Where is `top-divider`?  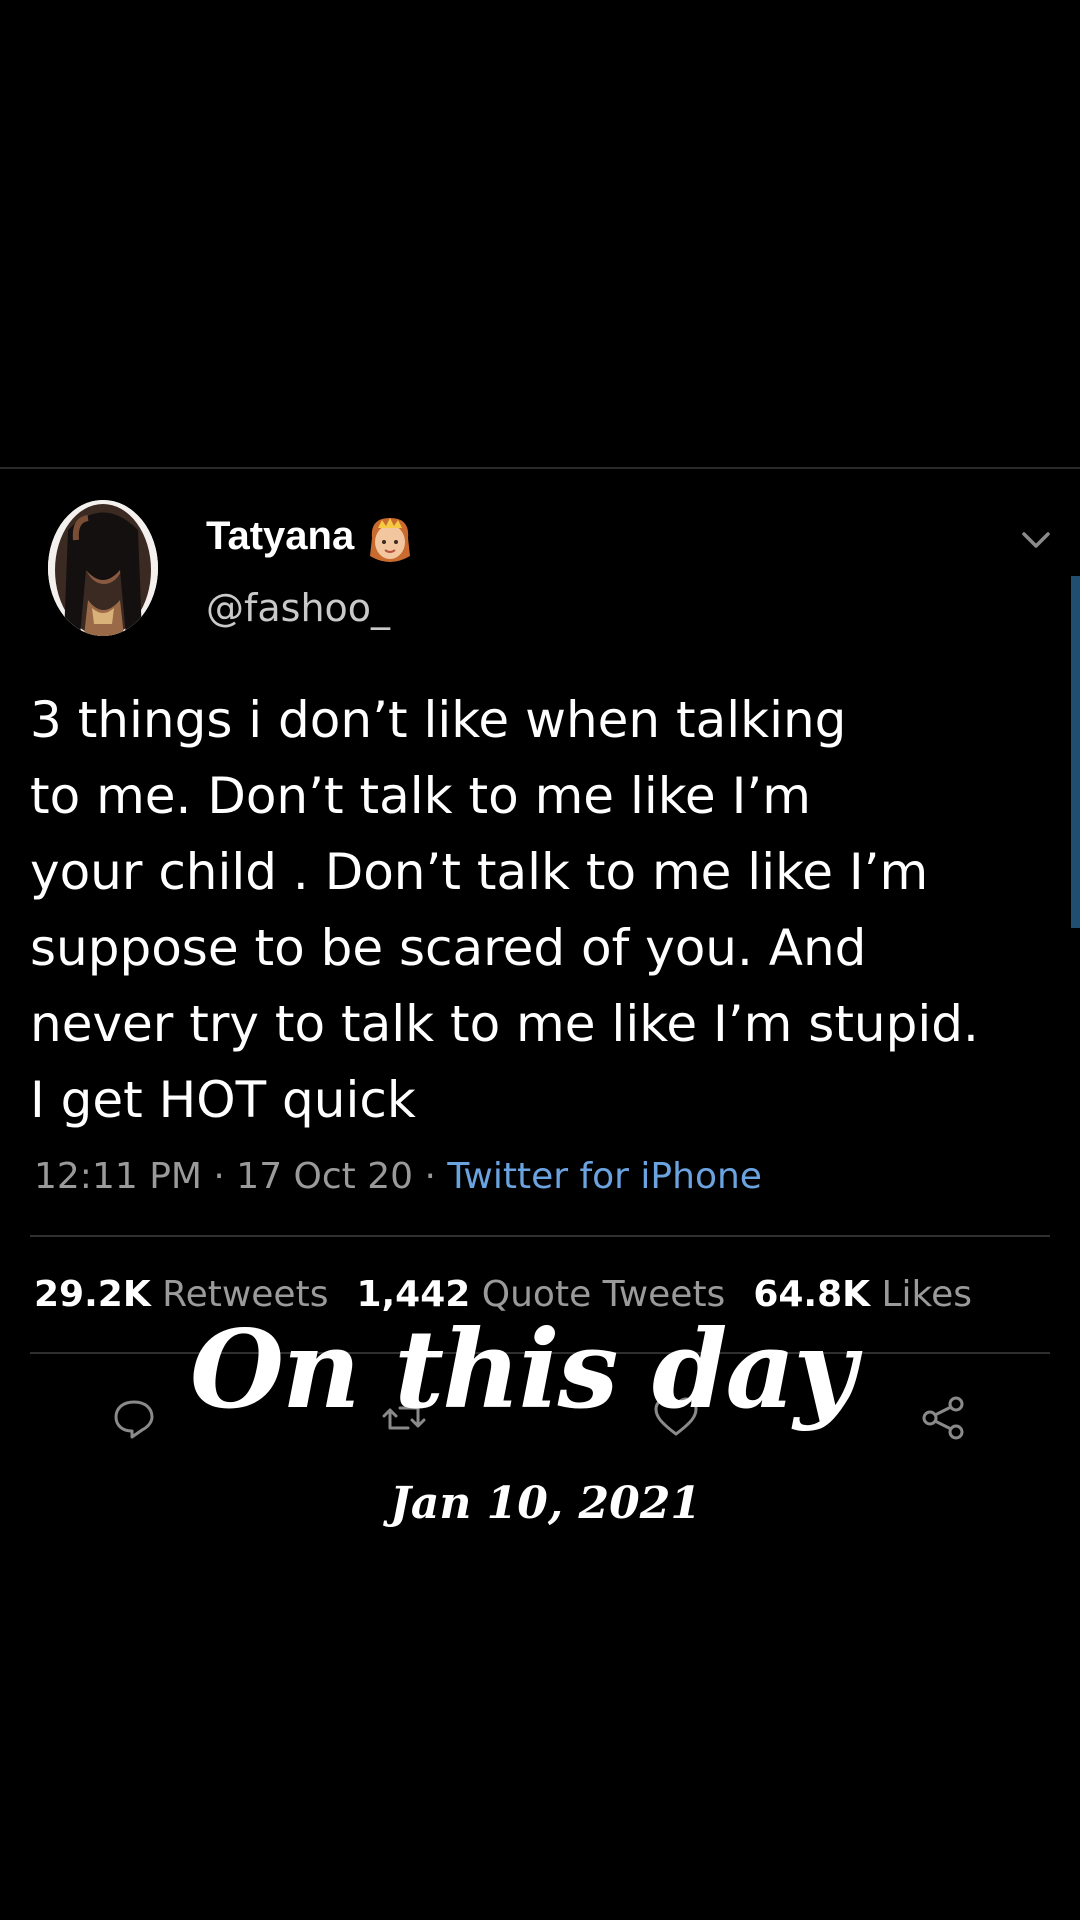
top-divider is located at coordinates (540, 468).